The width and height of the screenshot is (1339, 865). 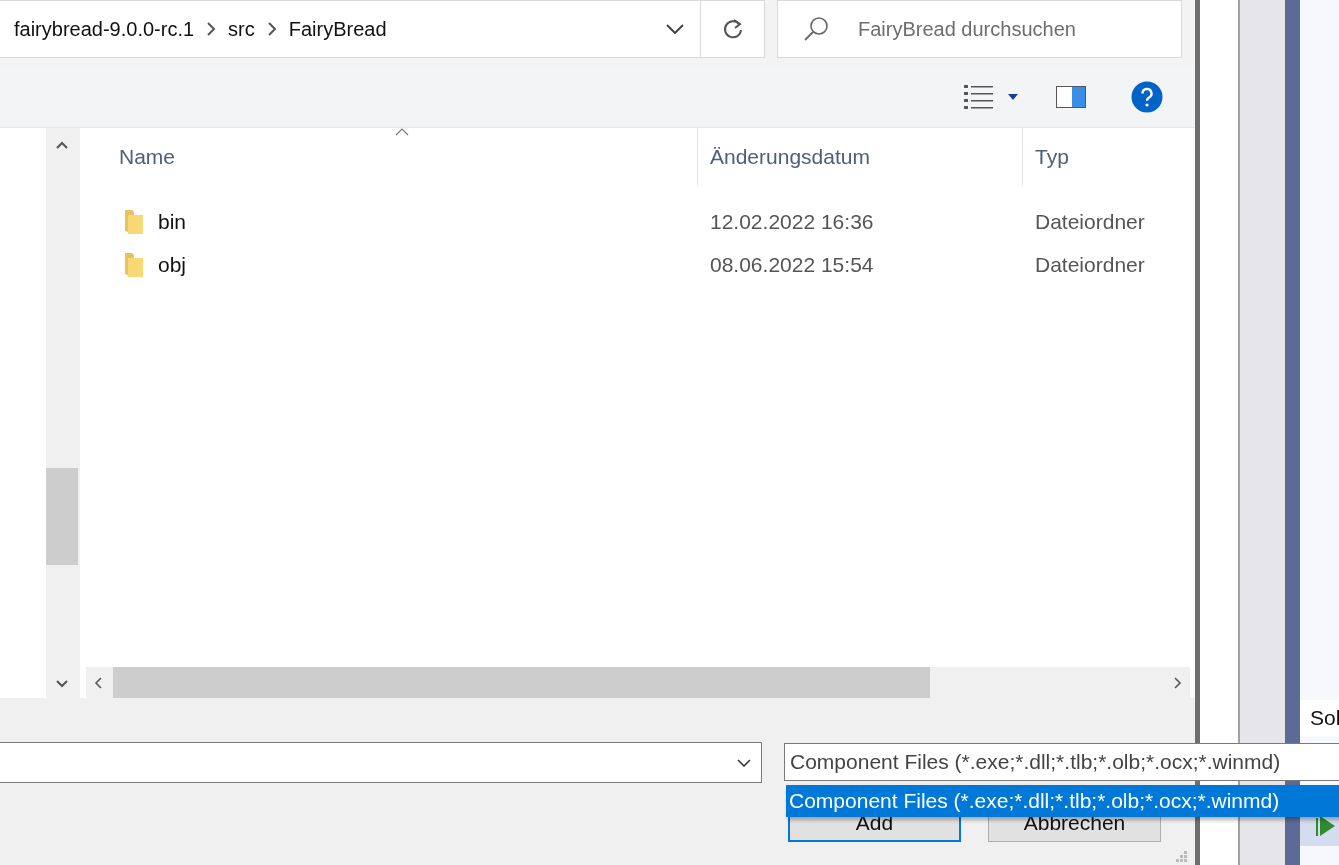 What do you see at coordinates (62, 684) in the screenshot?
I see `scroll-down-icon` at bounding box center [62, 684].